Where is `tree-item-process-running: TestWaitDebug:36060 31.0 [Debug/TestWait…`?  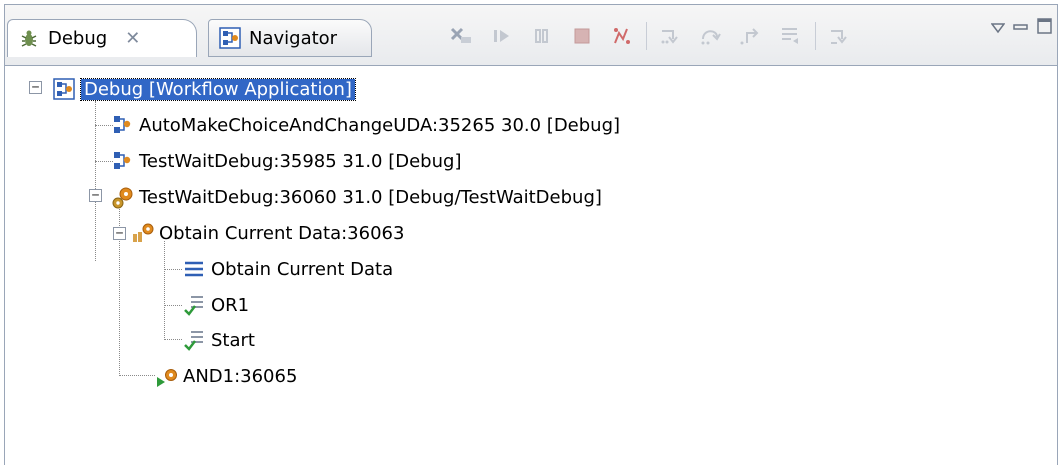
tree-item-process-running: TestWaitDebug:36060 31.0 [Debug/TestWait… is located at coordinates (356, 197).